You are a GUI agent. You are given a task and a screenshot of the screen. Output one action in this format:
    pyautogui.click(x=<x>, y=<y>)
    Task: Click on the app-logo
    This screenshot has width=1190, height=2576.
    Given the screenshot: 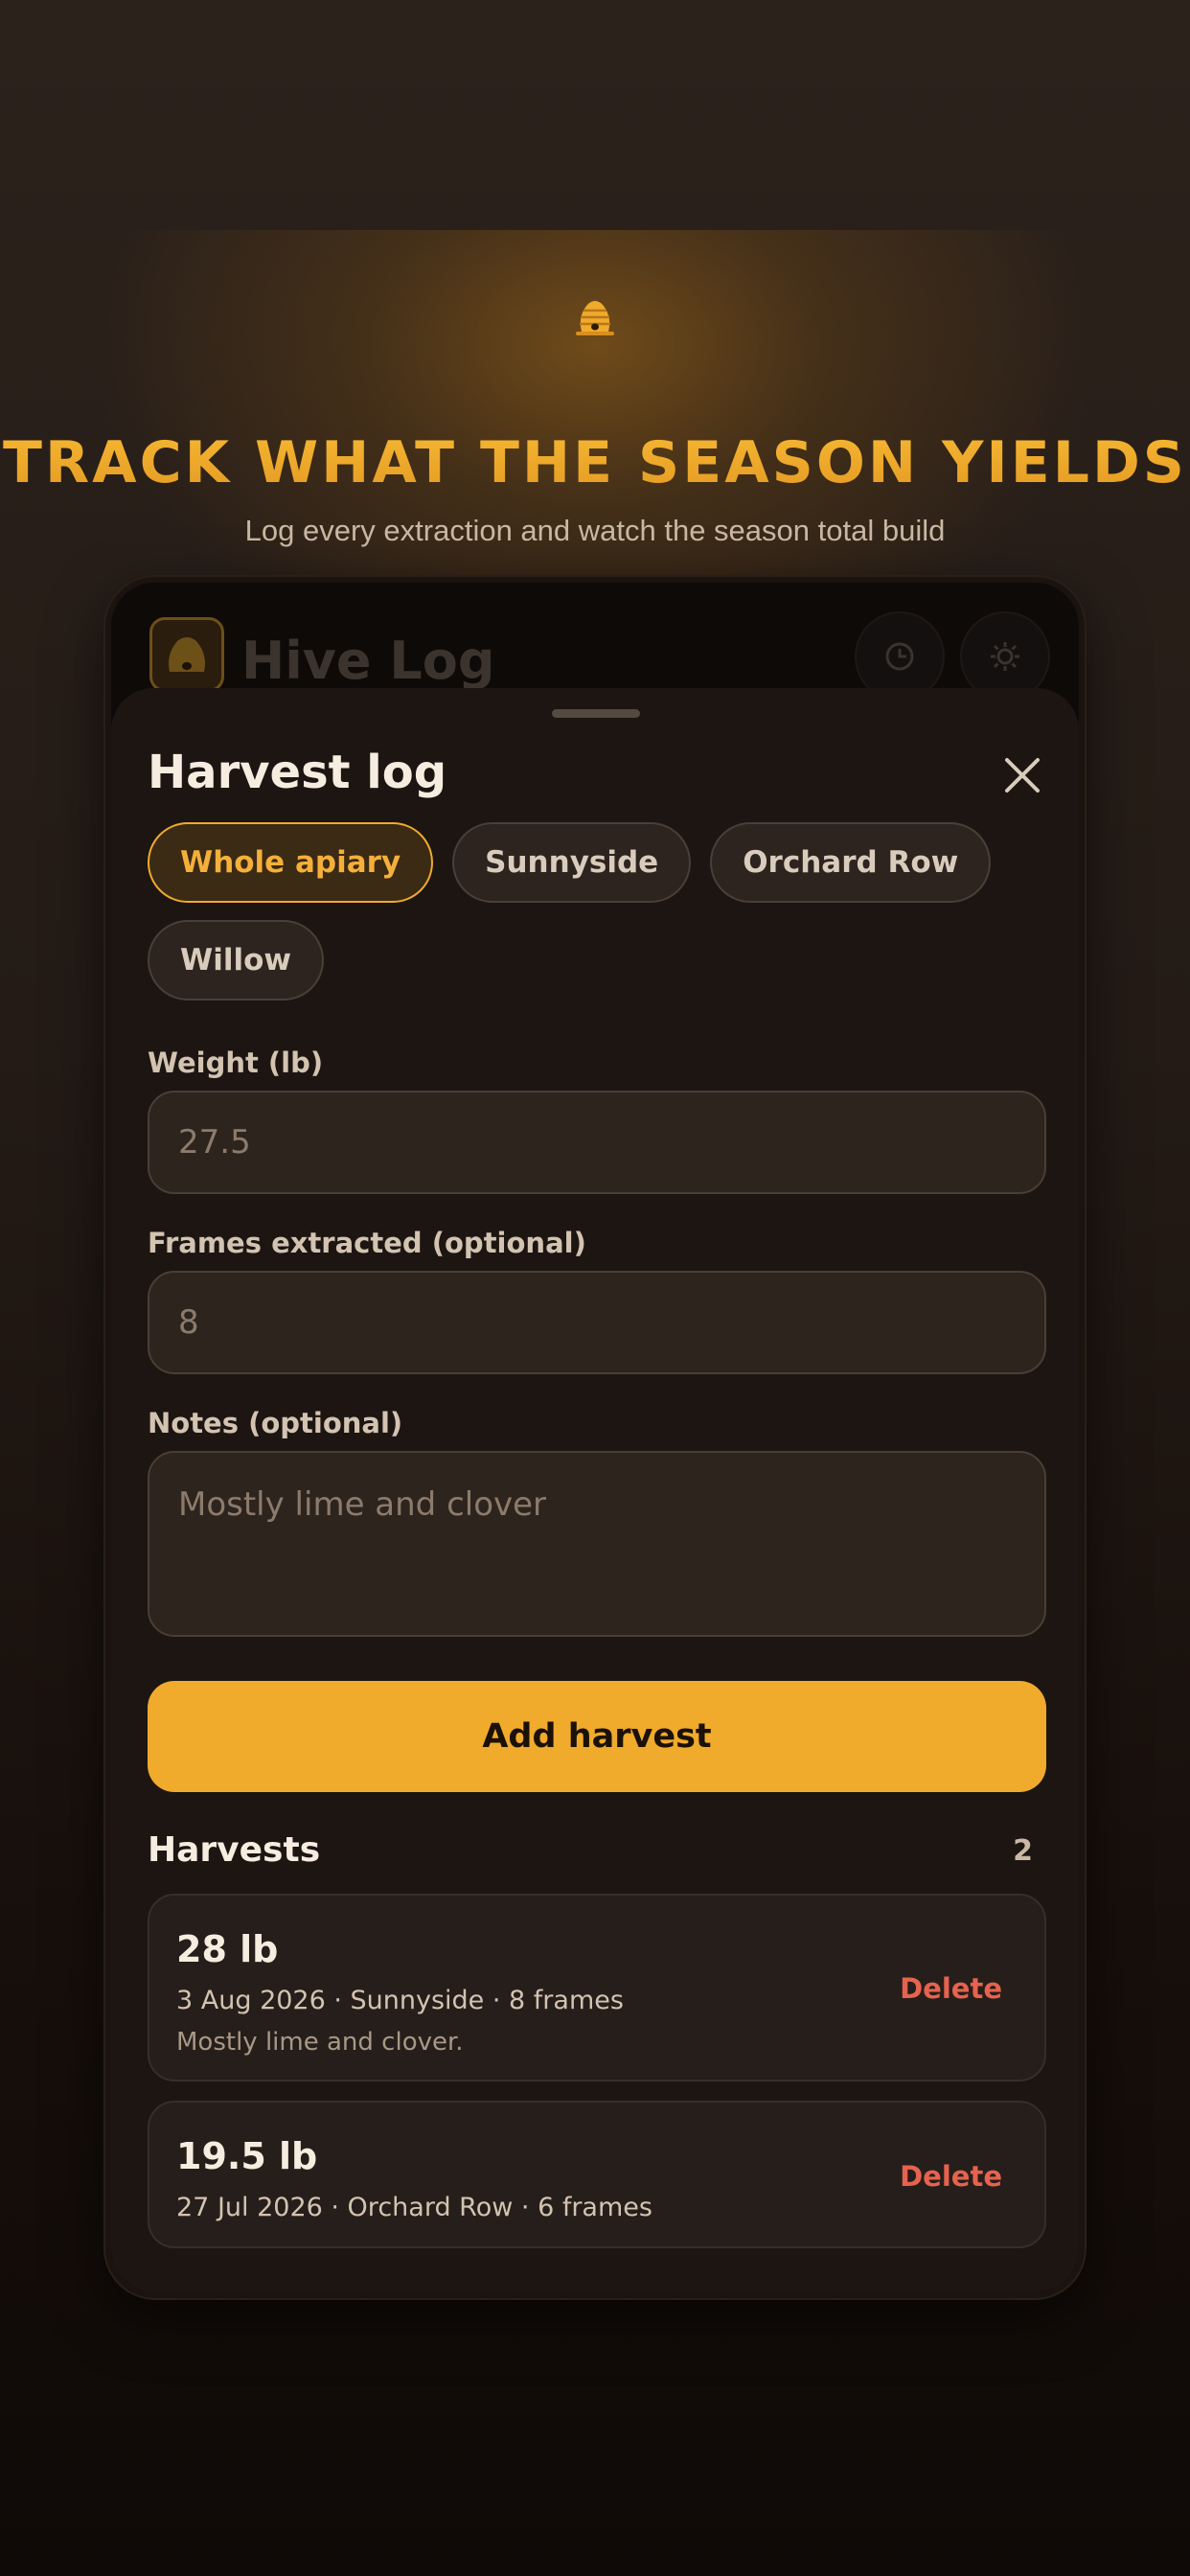 What is the action you would take?
    pyautogui.click(x=187, y=654)
    